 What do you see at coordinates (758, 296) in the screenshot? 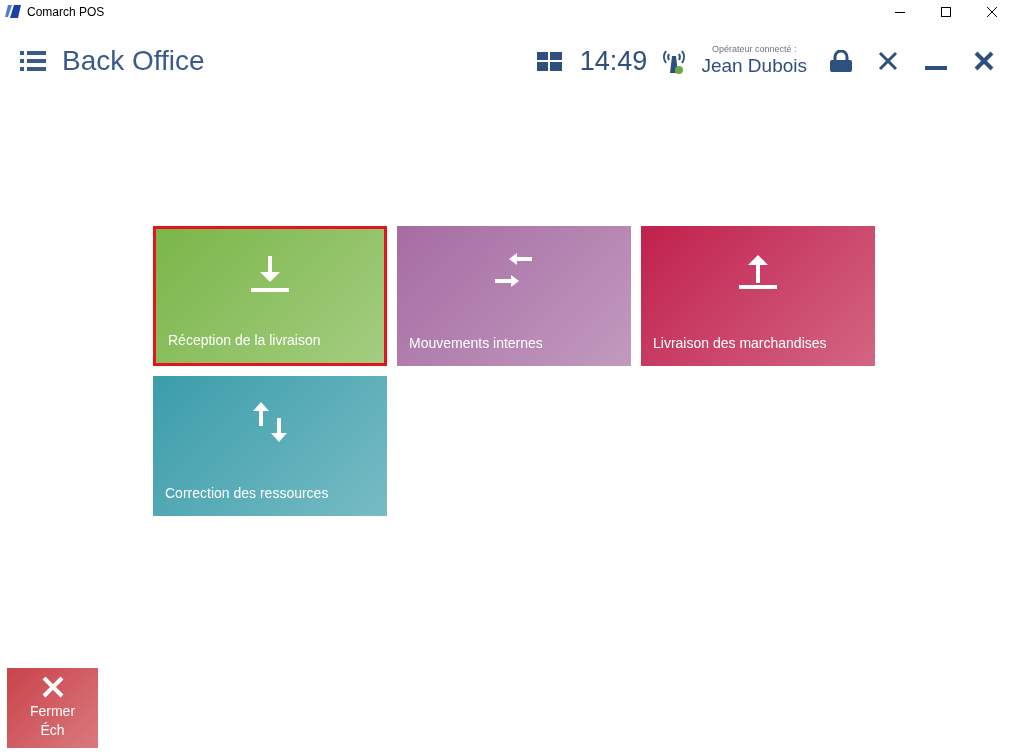
I see `menu-tile: Livraison des marchandises` at bounding box center [758, 296].